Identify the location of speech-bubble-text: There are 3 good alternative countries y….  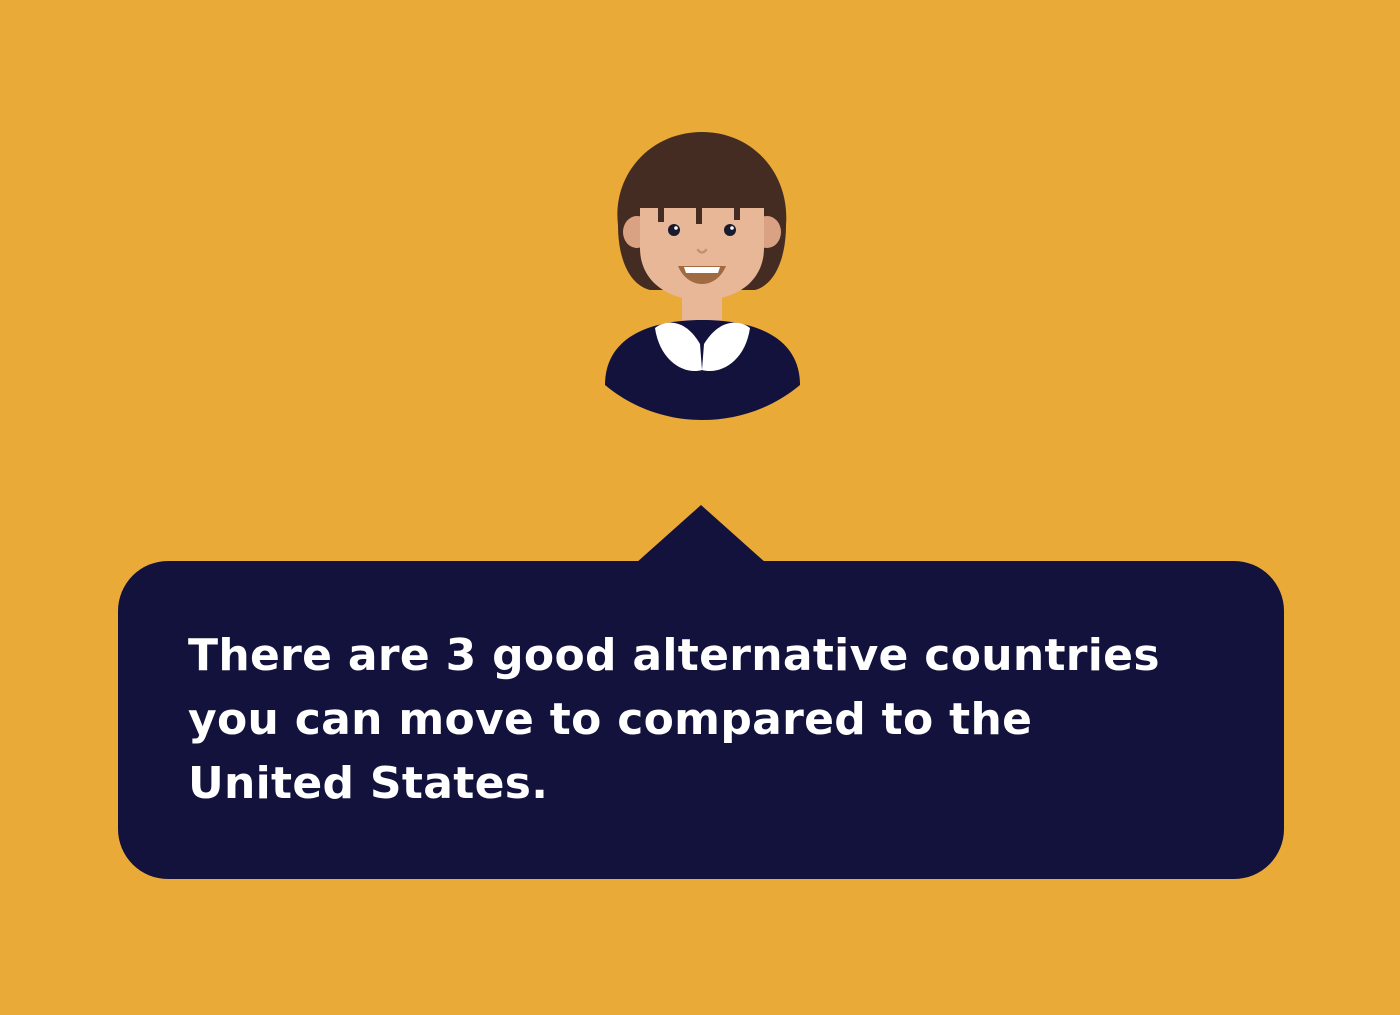
(674, 719).